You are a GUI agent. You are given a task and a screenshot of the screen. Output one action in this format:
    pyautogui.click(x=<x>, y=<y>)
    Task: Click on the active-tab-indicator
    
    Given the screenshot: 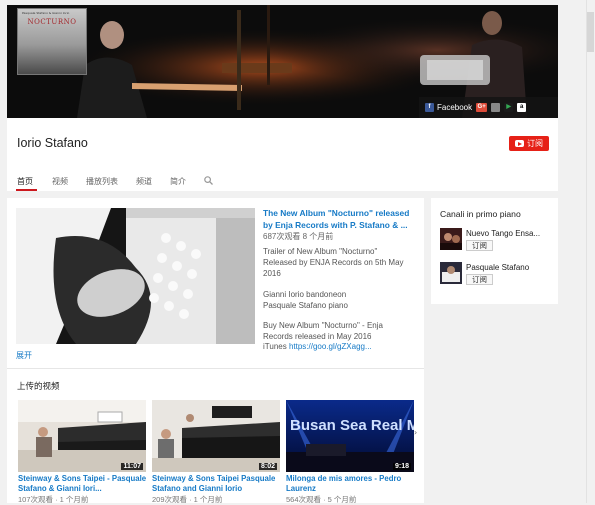 What is the action you would take?
    pyautogui.click(x=26, y=190)
    